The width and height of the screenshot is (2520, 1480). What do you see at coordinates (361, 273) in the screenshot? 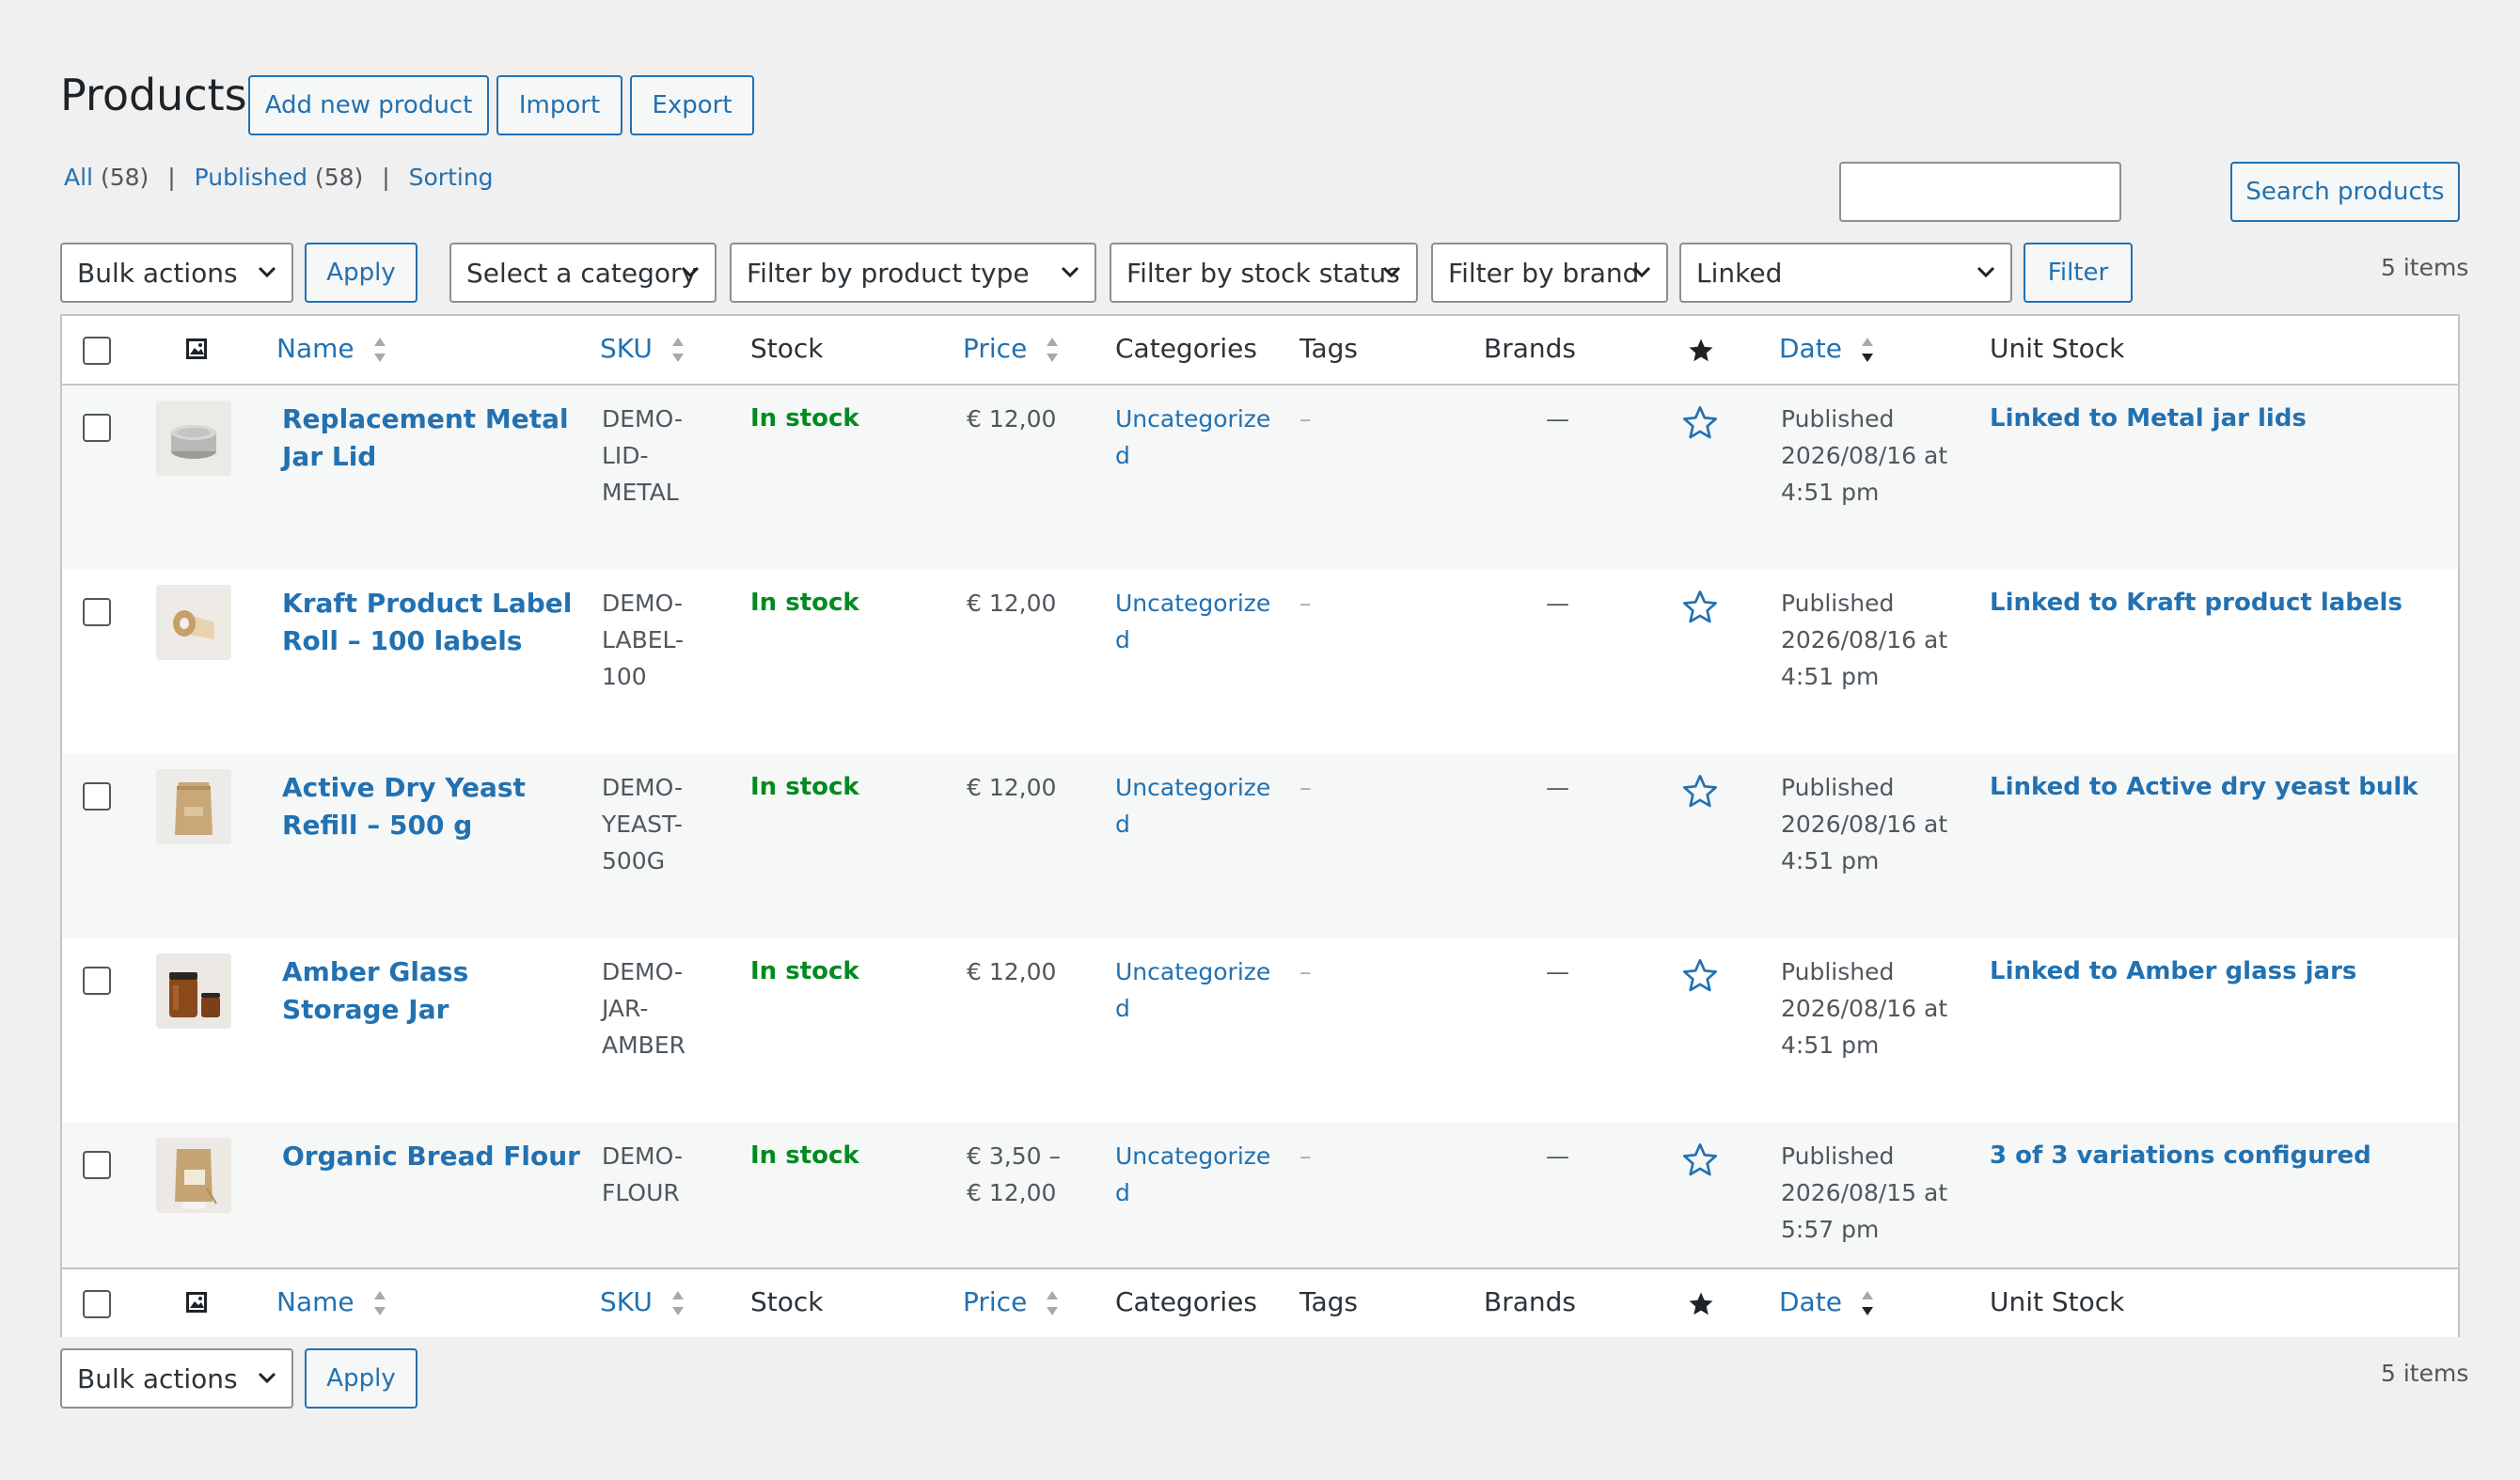
I see `apply-button: Apply` at bounding box center [361, 273].